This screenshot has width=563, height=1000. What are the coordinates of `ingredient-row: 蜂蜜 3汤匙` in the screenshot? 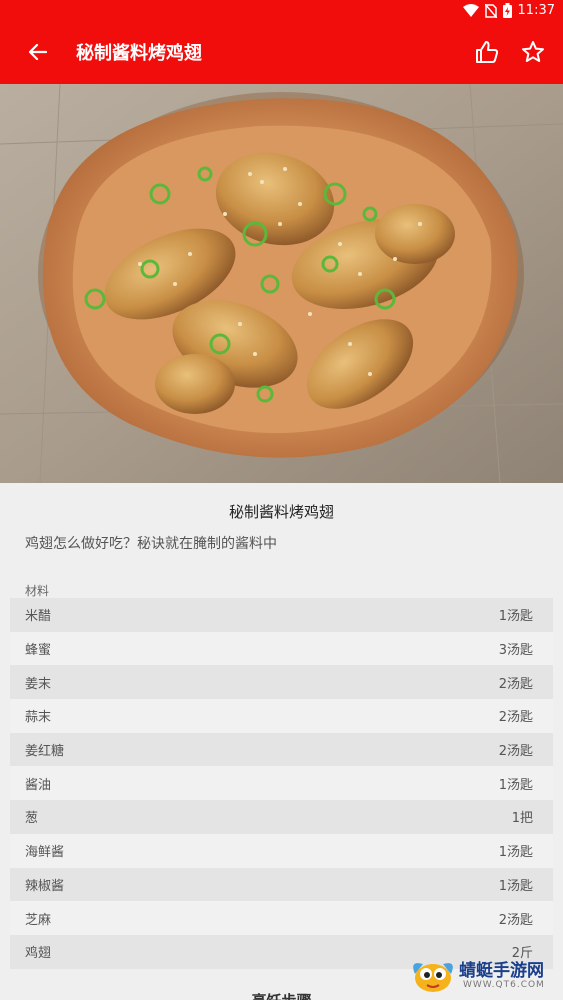 It's located at (281, 648).